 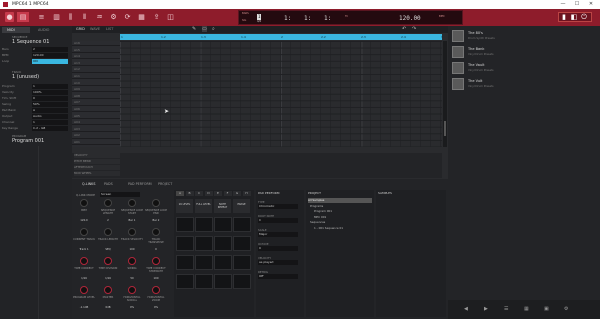 I want to click on tab-project: PROJECT, so click(x=165, y=184).